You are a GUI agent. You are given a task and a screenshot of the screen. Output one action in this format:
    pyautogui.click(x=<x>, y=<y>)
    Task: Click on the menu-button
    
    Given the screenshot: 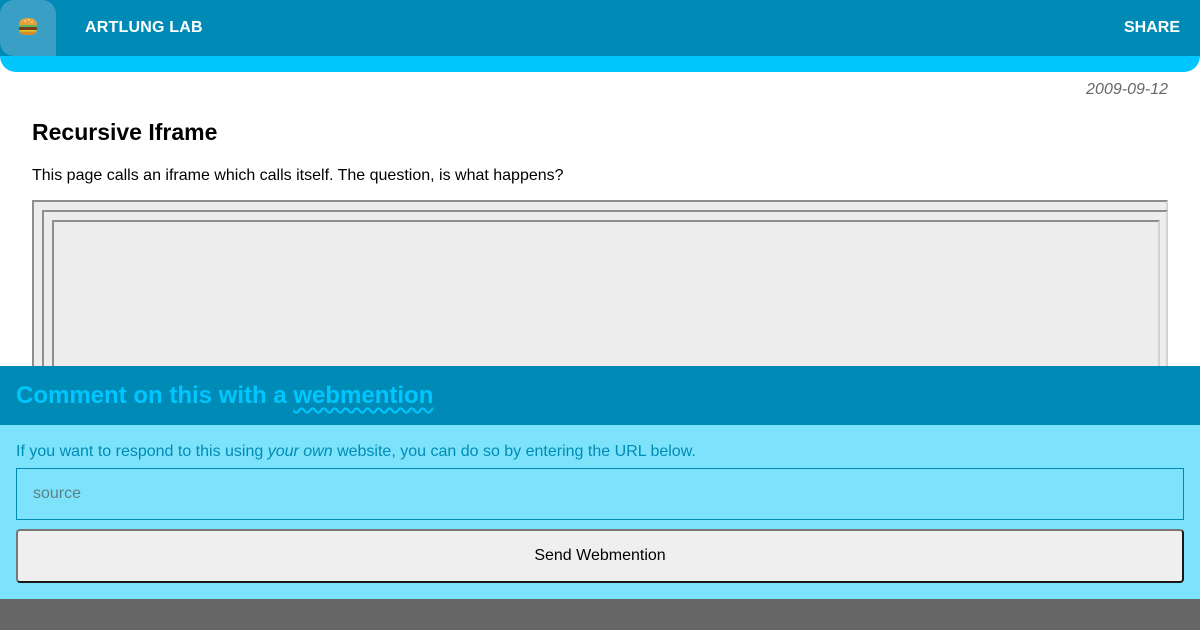 What is the action you would take?
    pyautogui.click(x=28, y=28)
    